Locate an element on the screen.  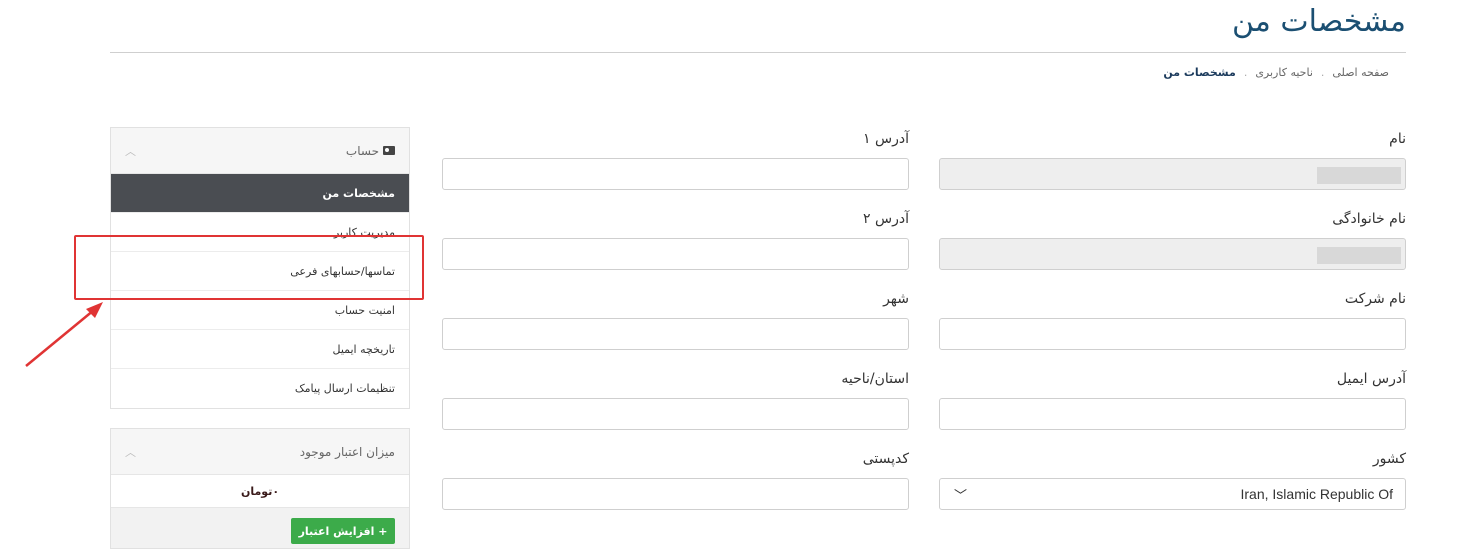
address1-input is located at coordinates (675, 174).